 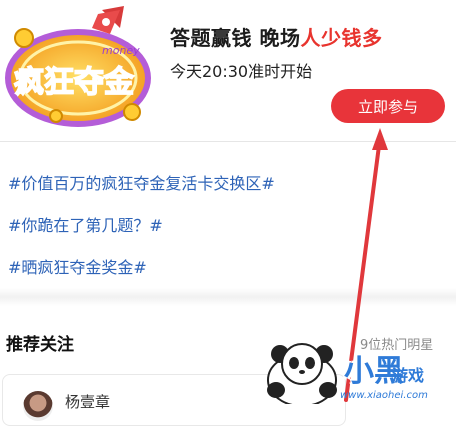 I want to click on topic-link: #你跪在了第几题？#, so click(x=85, y=224).